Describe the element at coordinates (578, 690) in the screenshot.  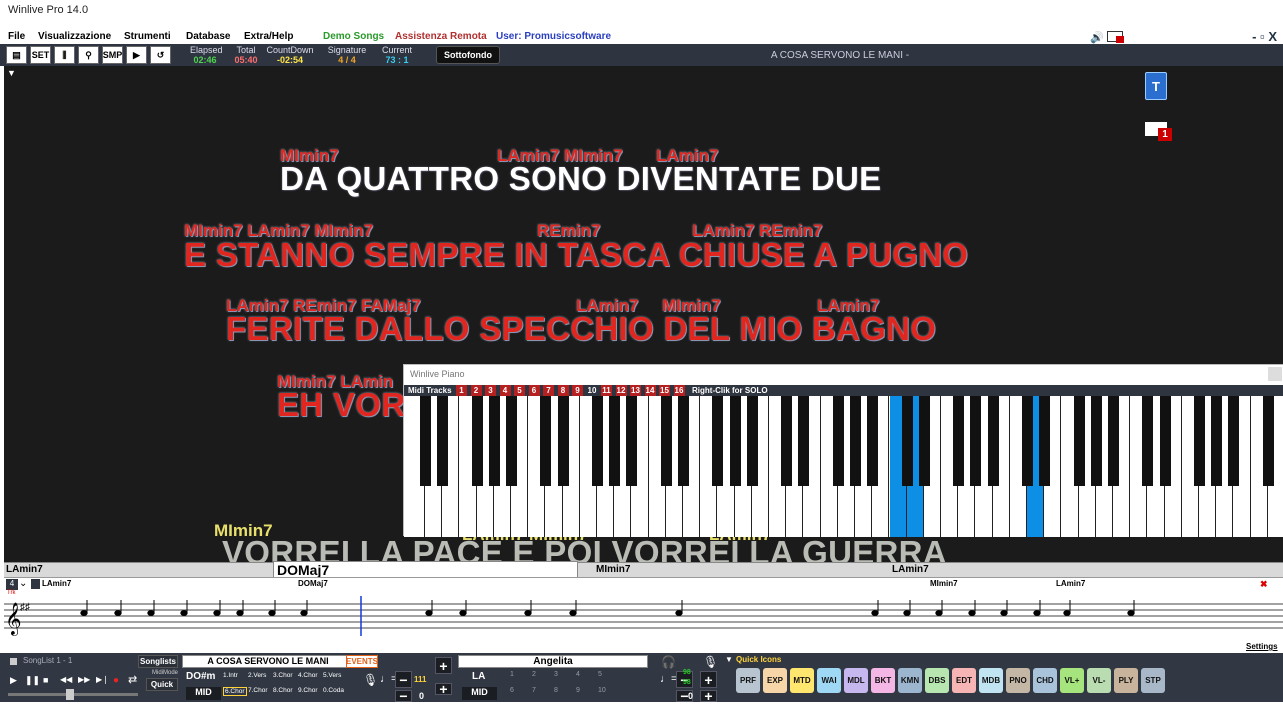
I see `artist-part-9: 9` at that location.